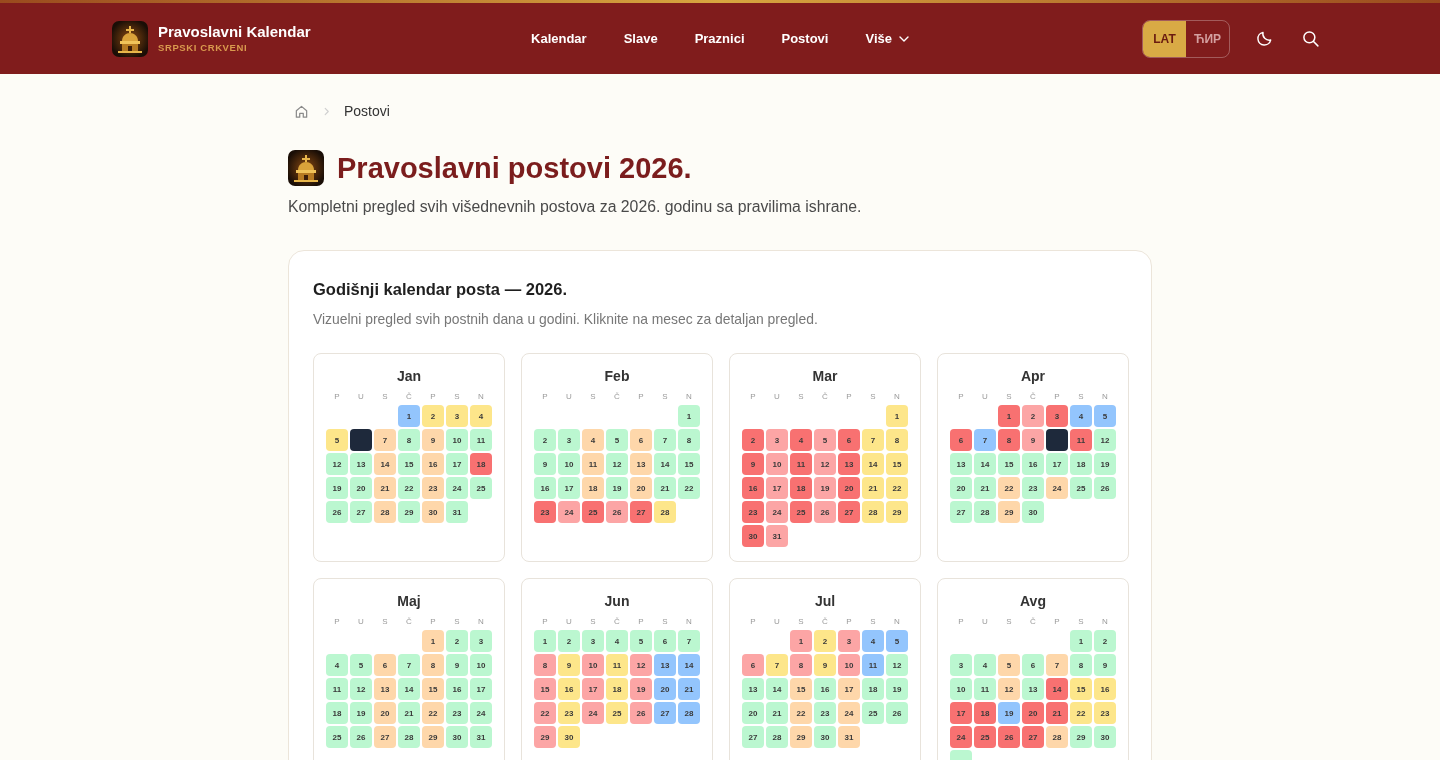 The width and height of the screenshot is (1440, 760). I want to click on month-name: Apr, so click(1033, 376).